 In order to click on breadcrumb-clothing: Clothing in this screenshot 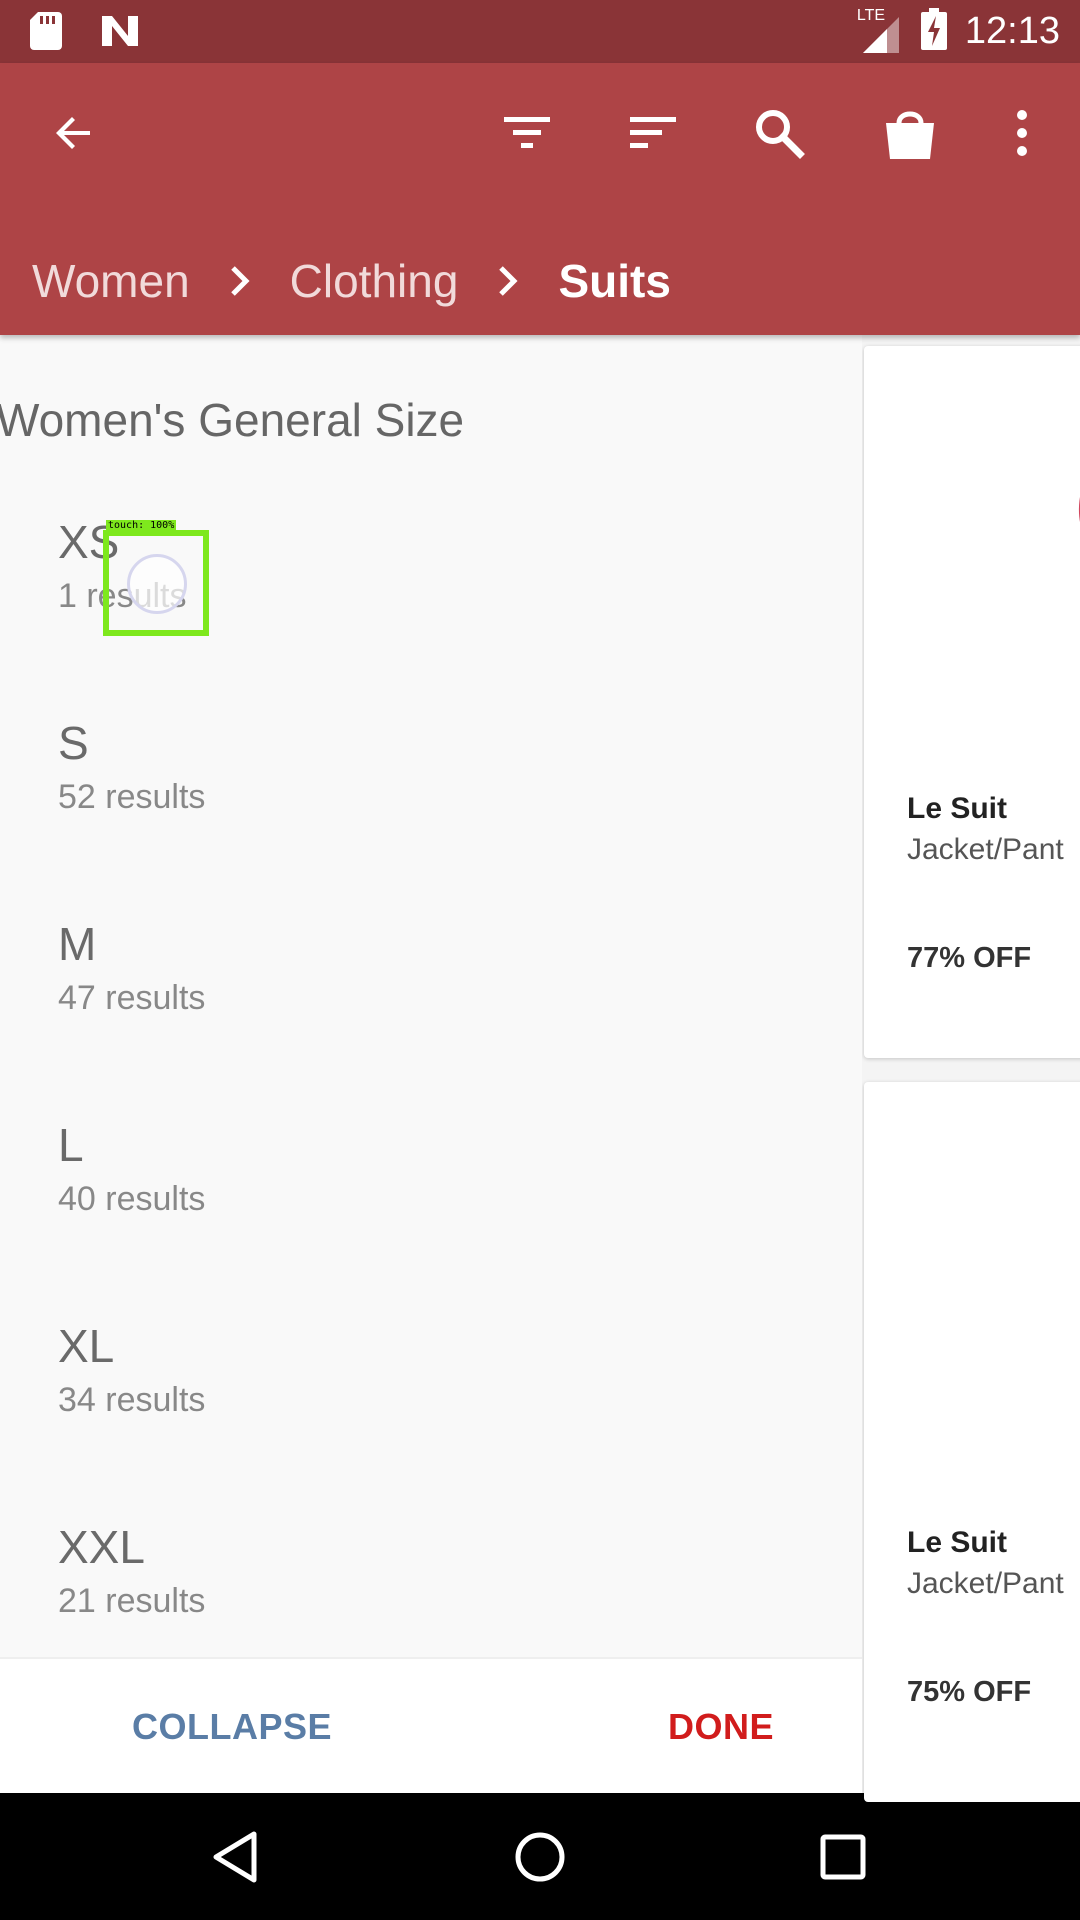, I will do `click(374, 281)`.